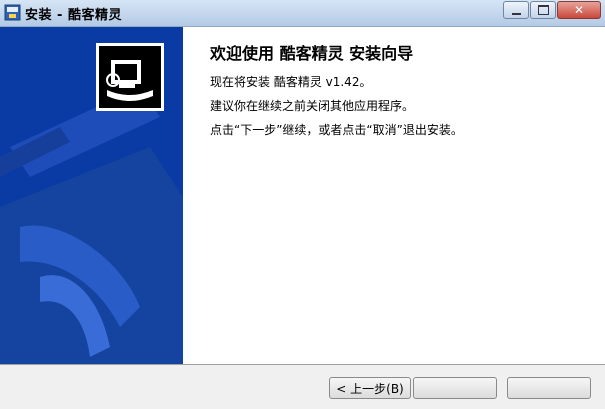 Image resolution: width=605 pixels, height=409 pixels. What do you see at coordinates (516, 13) in the screenshot?
I see `minimize-icon` at bounding box center [516, 13].